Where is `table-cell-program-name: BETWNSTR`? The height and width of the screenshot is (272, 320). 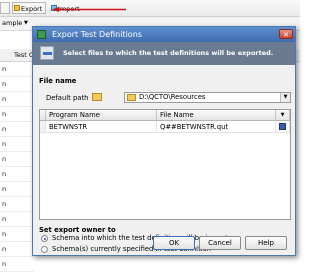 table-cell-program-name: BETWNSTR is located at coordinates (101, 127).